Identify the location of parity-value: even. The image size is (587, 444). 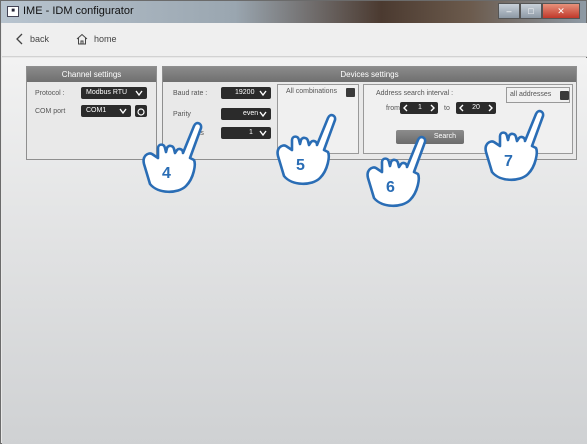
(251, 113).